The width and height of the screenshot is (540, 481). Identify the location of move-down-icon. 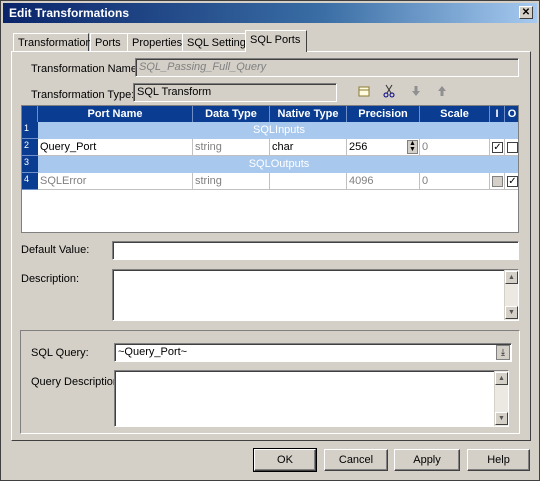
(416, 92).